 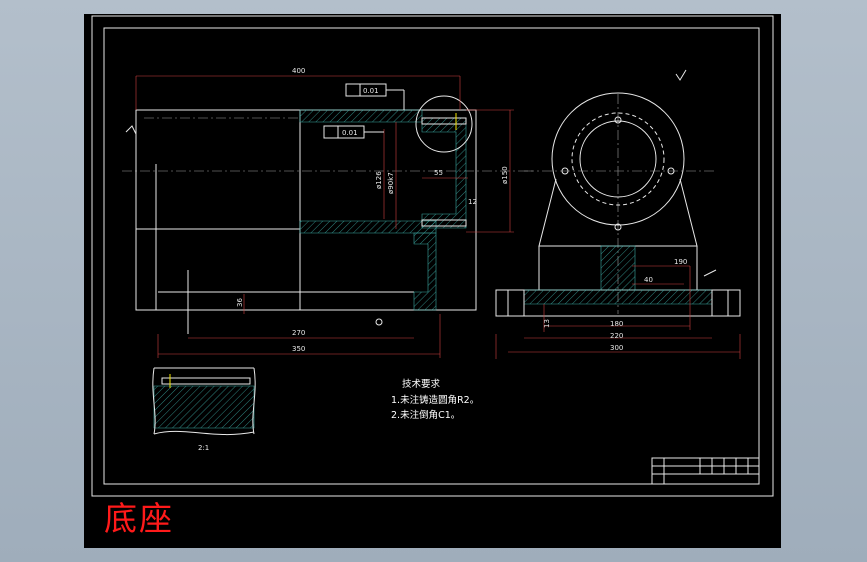 What do you see at coordinates (203, 448) in the screenshot?
I see `detail-scale-label: 2:1` at bounding box center [203, 448].